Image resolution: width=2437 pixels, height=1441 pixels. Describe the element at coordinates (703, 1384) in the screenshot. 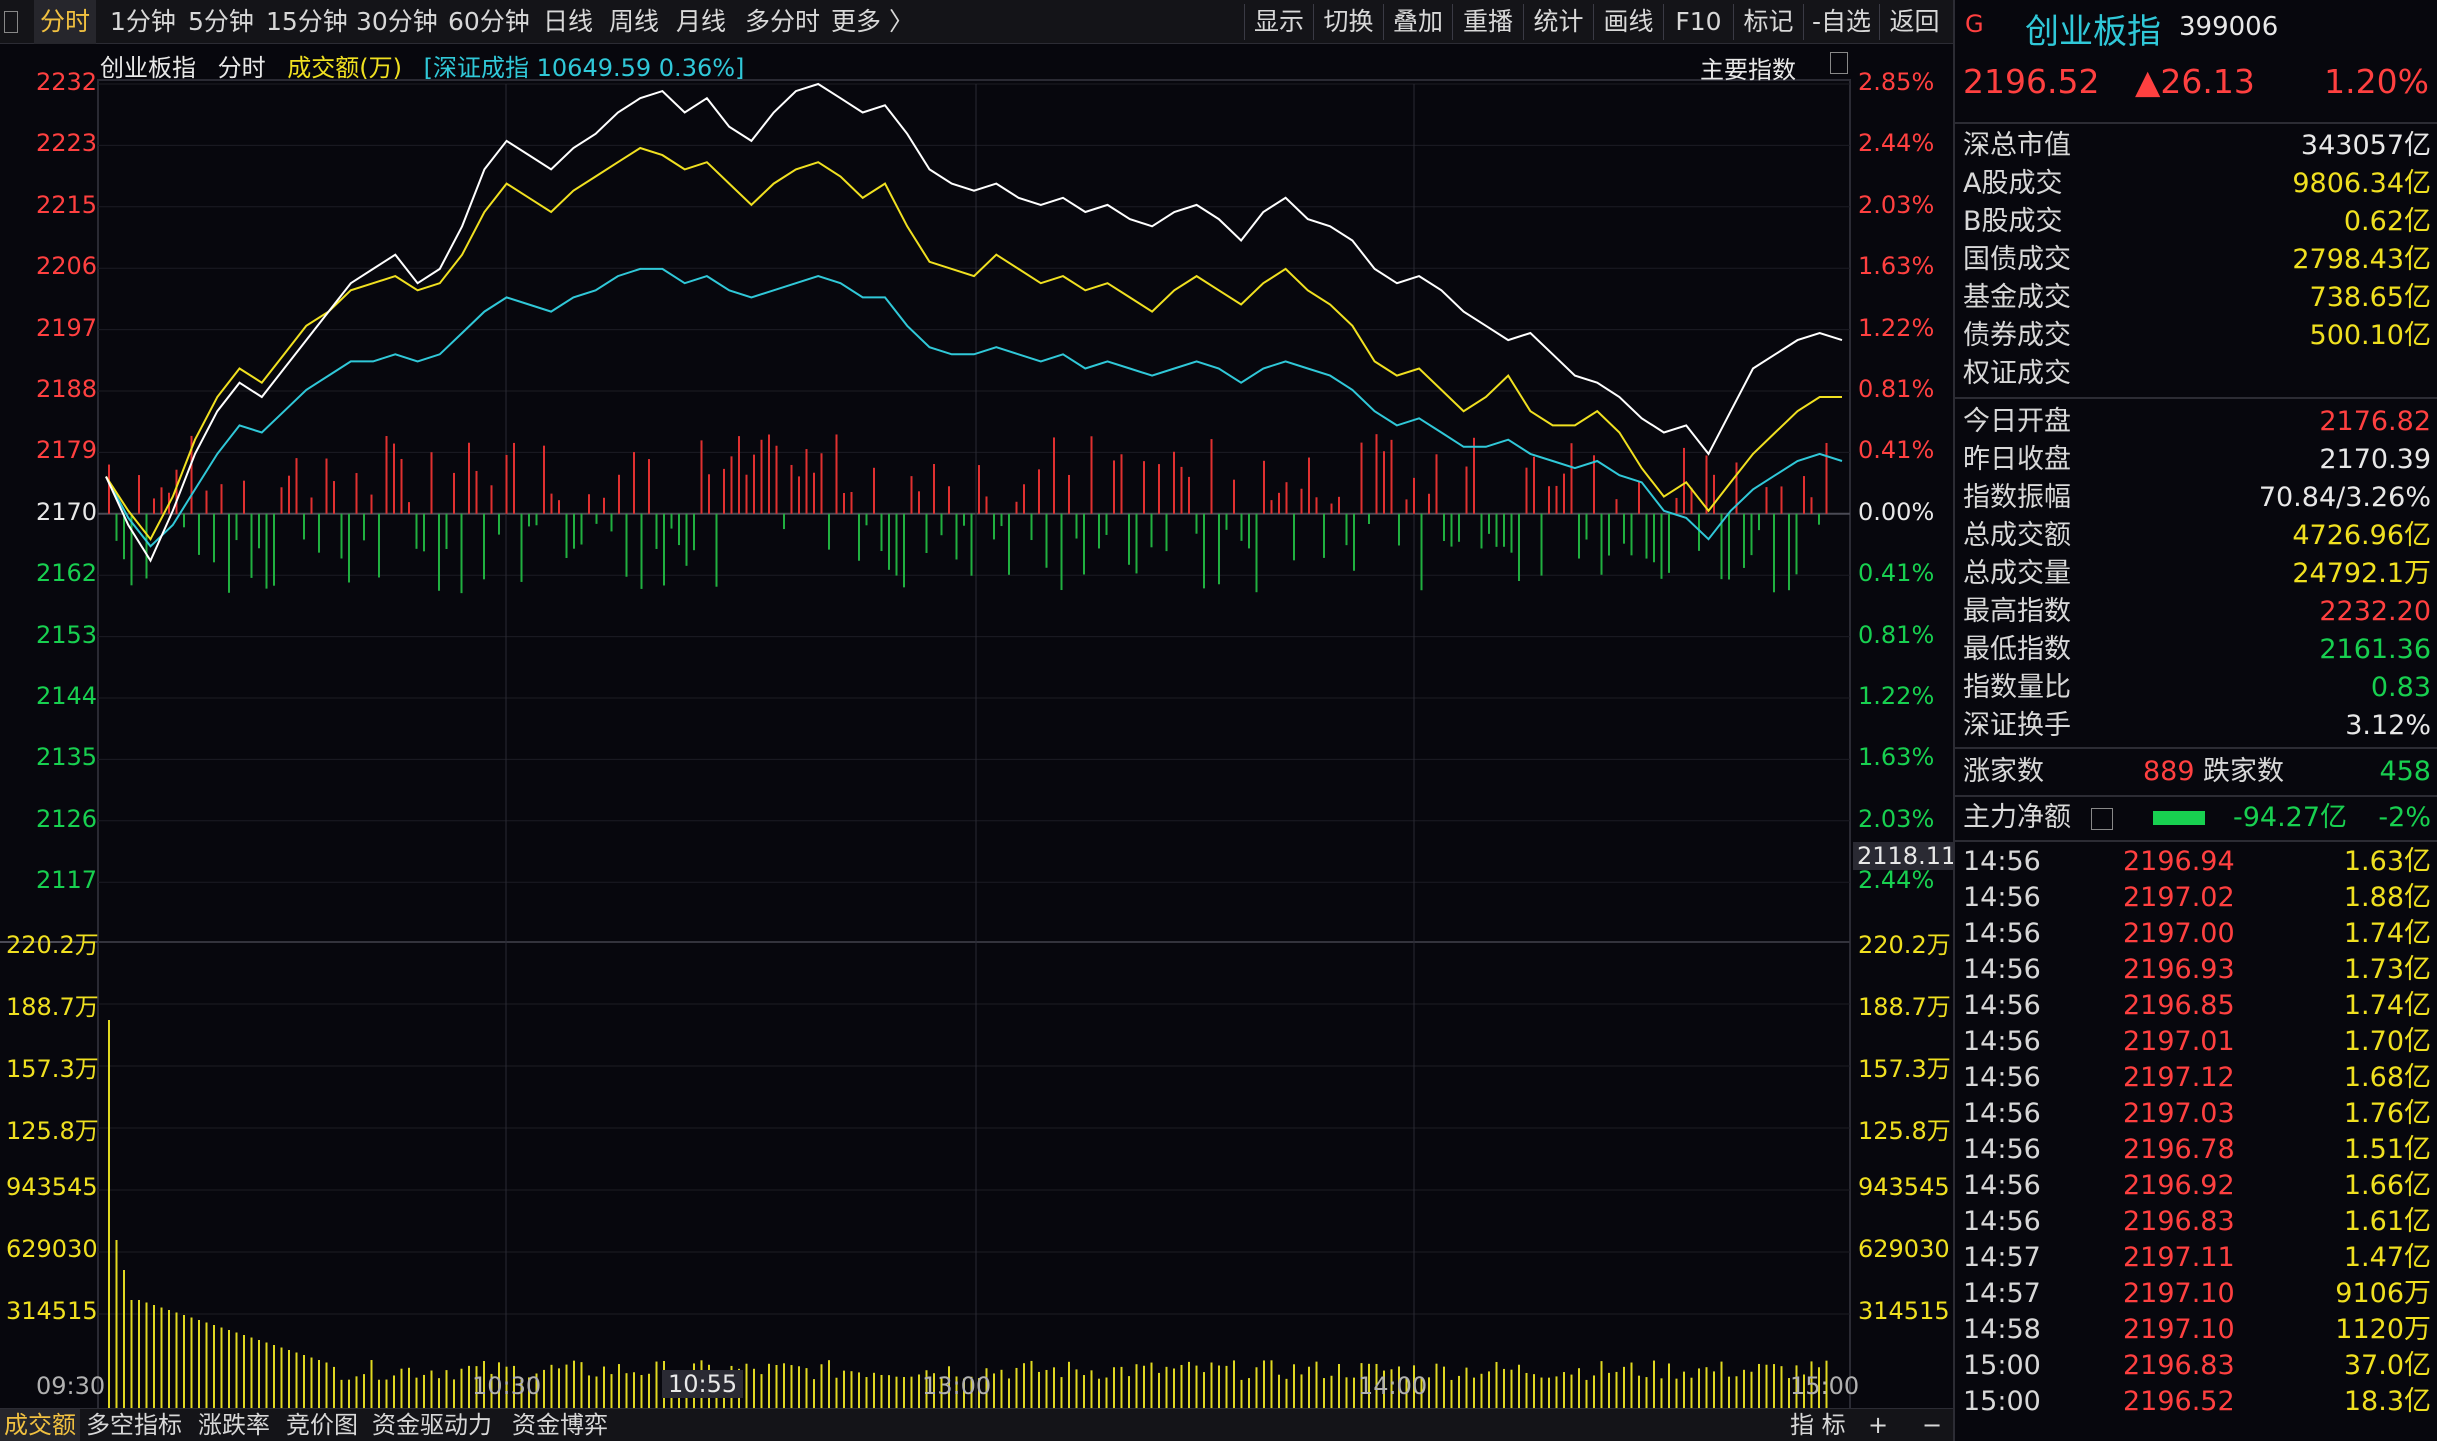

I see `cursor-time-label: 10:55` at that location.